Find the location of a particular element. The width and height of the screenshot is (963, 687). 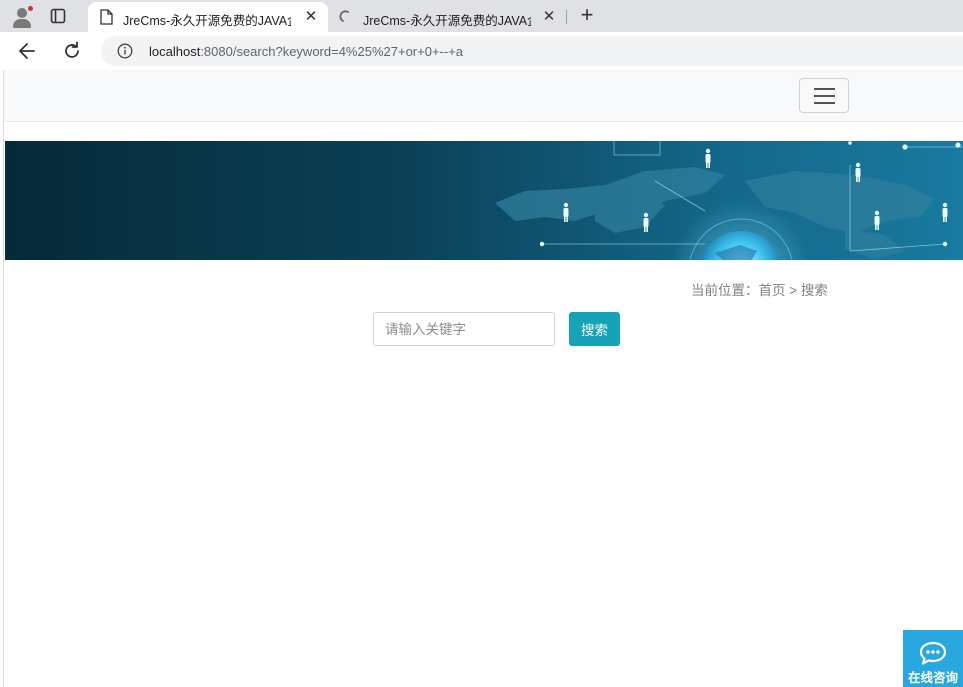

breadcrumb: 当前位置：首页 > 搜索 is located at coordinates (759, 289).